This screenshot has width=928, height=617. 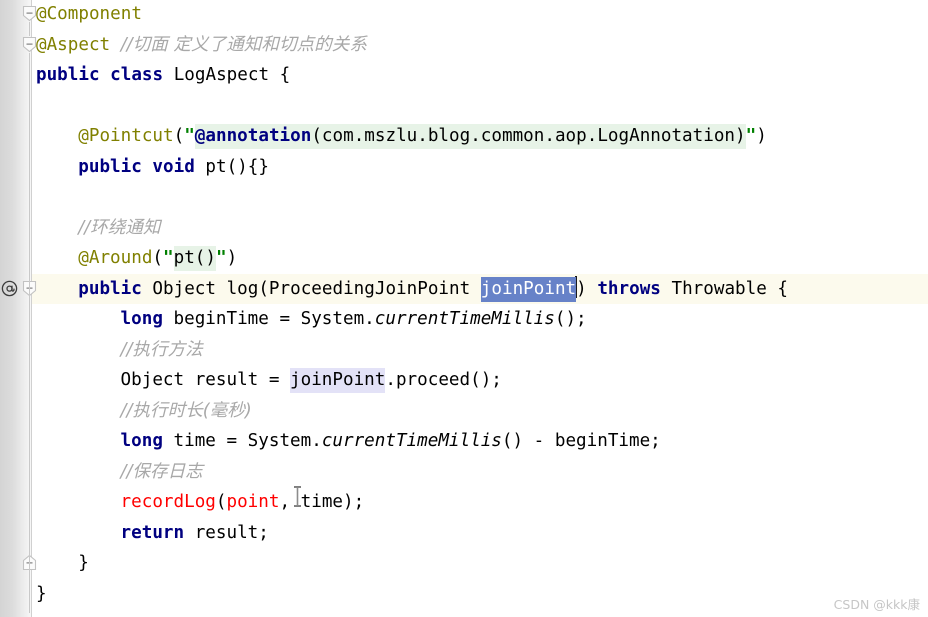 What do you see at coordinates (242, 441) in the screenshot?
I see `code-token: time = System.` at bounding box center [242, 441].